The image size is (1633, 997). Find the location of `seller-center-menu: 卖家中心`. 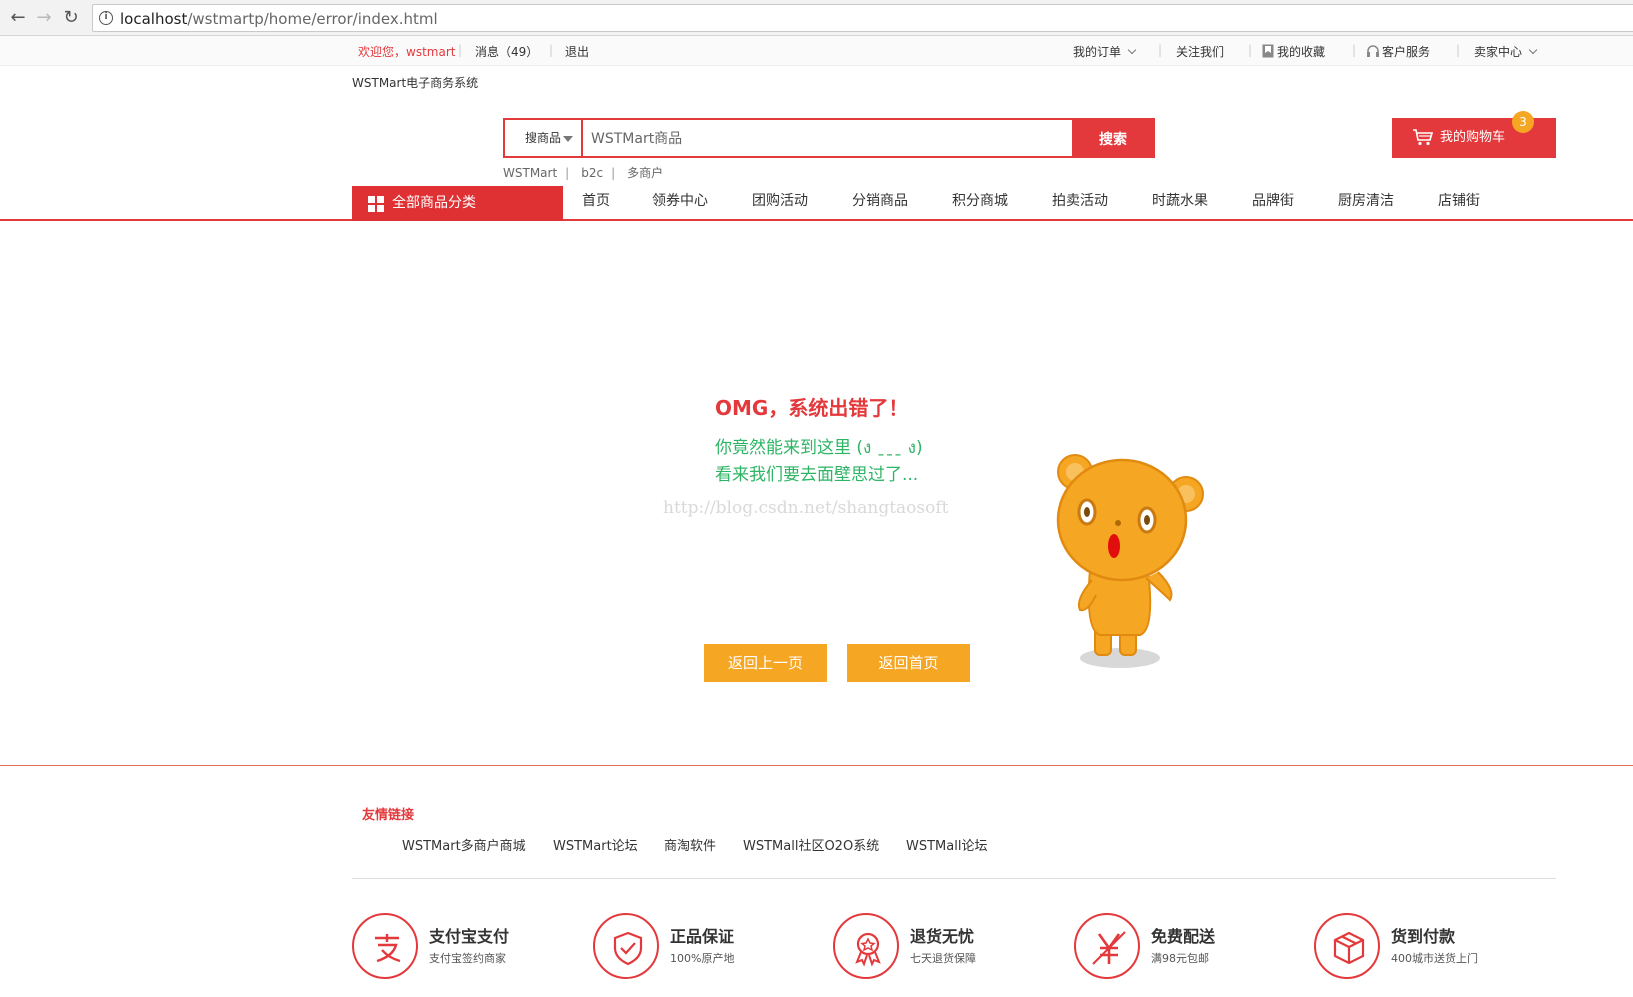

seller-center-menu: 卖家中心 is located at coordinates (1506, 51).